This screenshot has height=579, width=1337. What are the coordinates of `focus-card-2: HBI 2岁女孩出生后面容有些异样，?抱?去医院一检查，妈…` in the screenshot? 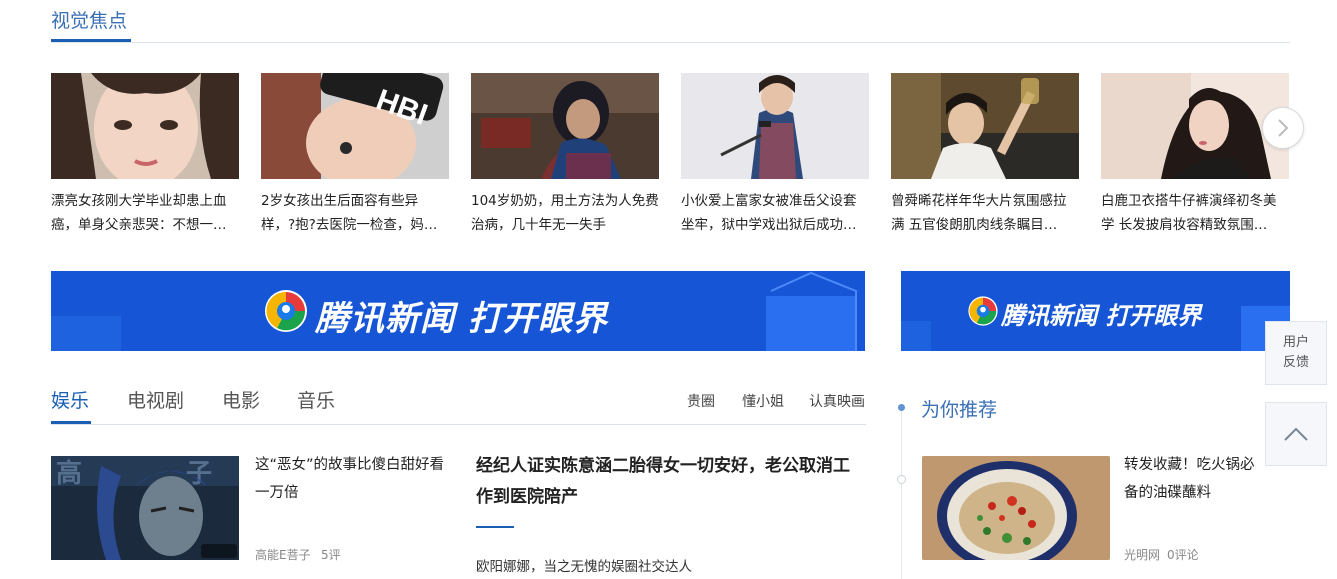 It's located at (355, 155).